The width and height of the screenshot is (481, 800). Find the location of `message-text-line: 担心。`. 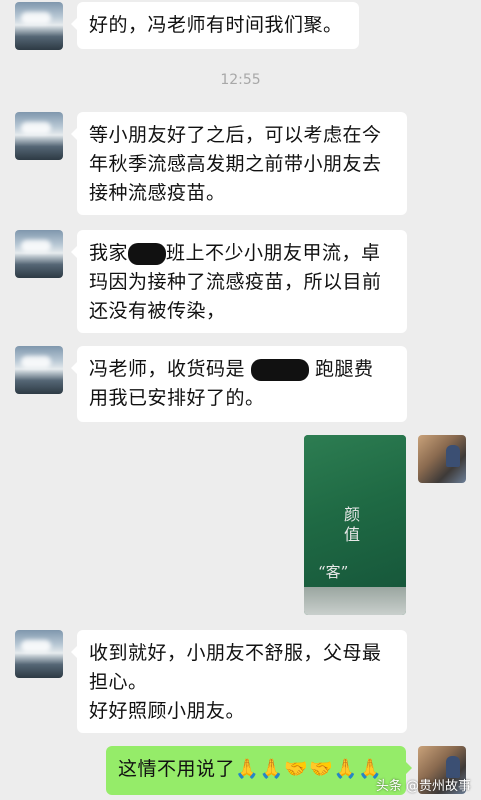

message-text-line: 担心。 is located at coordinates (118, 682).